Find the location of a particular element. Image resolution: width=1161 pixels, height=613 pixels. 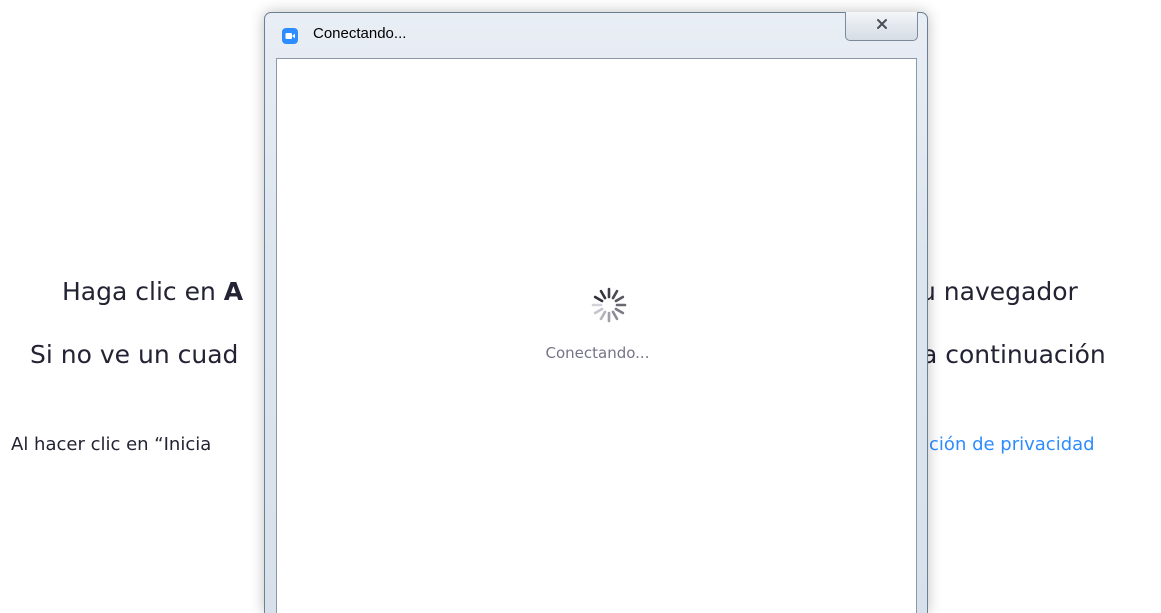

loading-spinner-icon is located at coordinates (609, 305).